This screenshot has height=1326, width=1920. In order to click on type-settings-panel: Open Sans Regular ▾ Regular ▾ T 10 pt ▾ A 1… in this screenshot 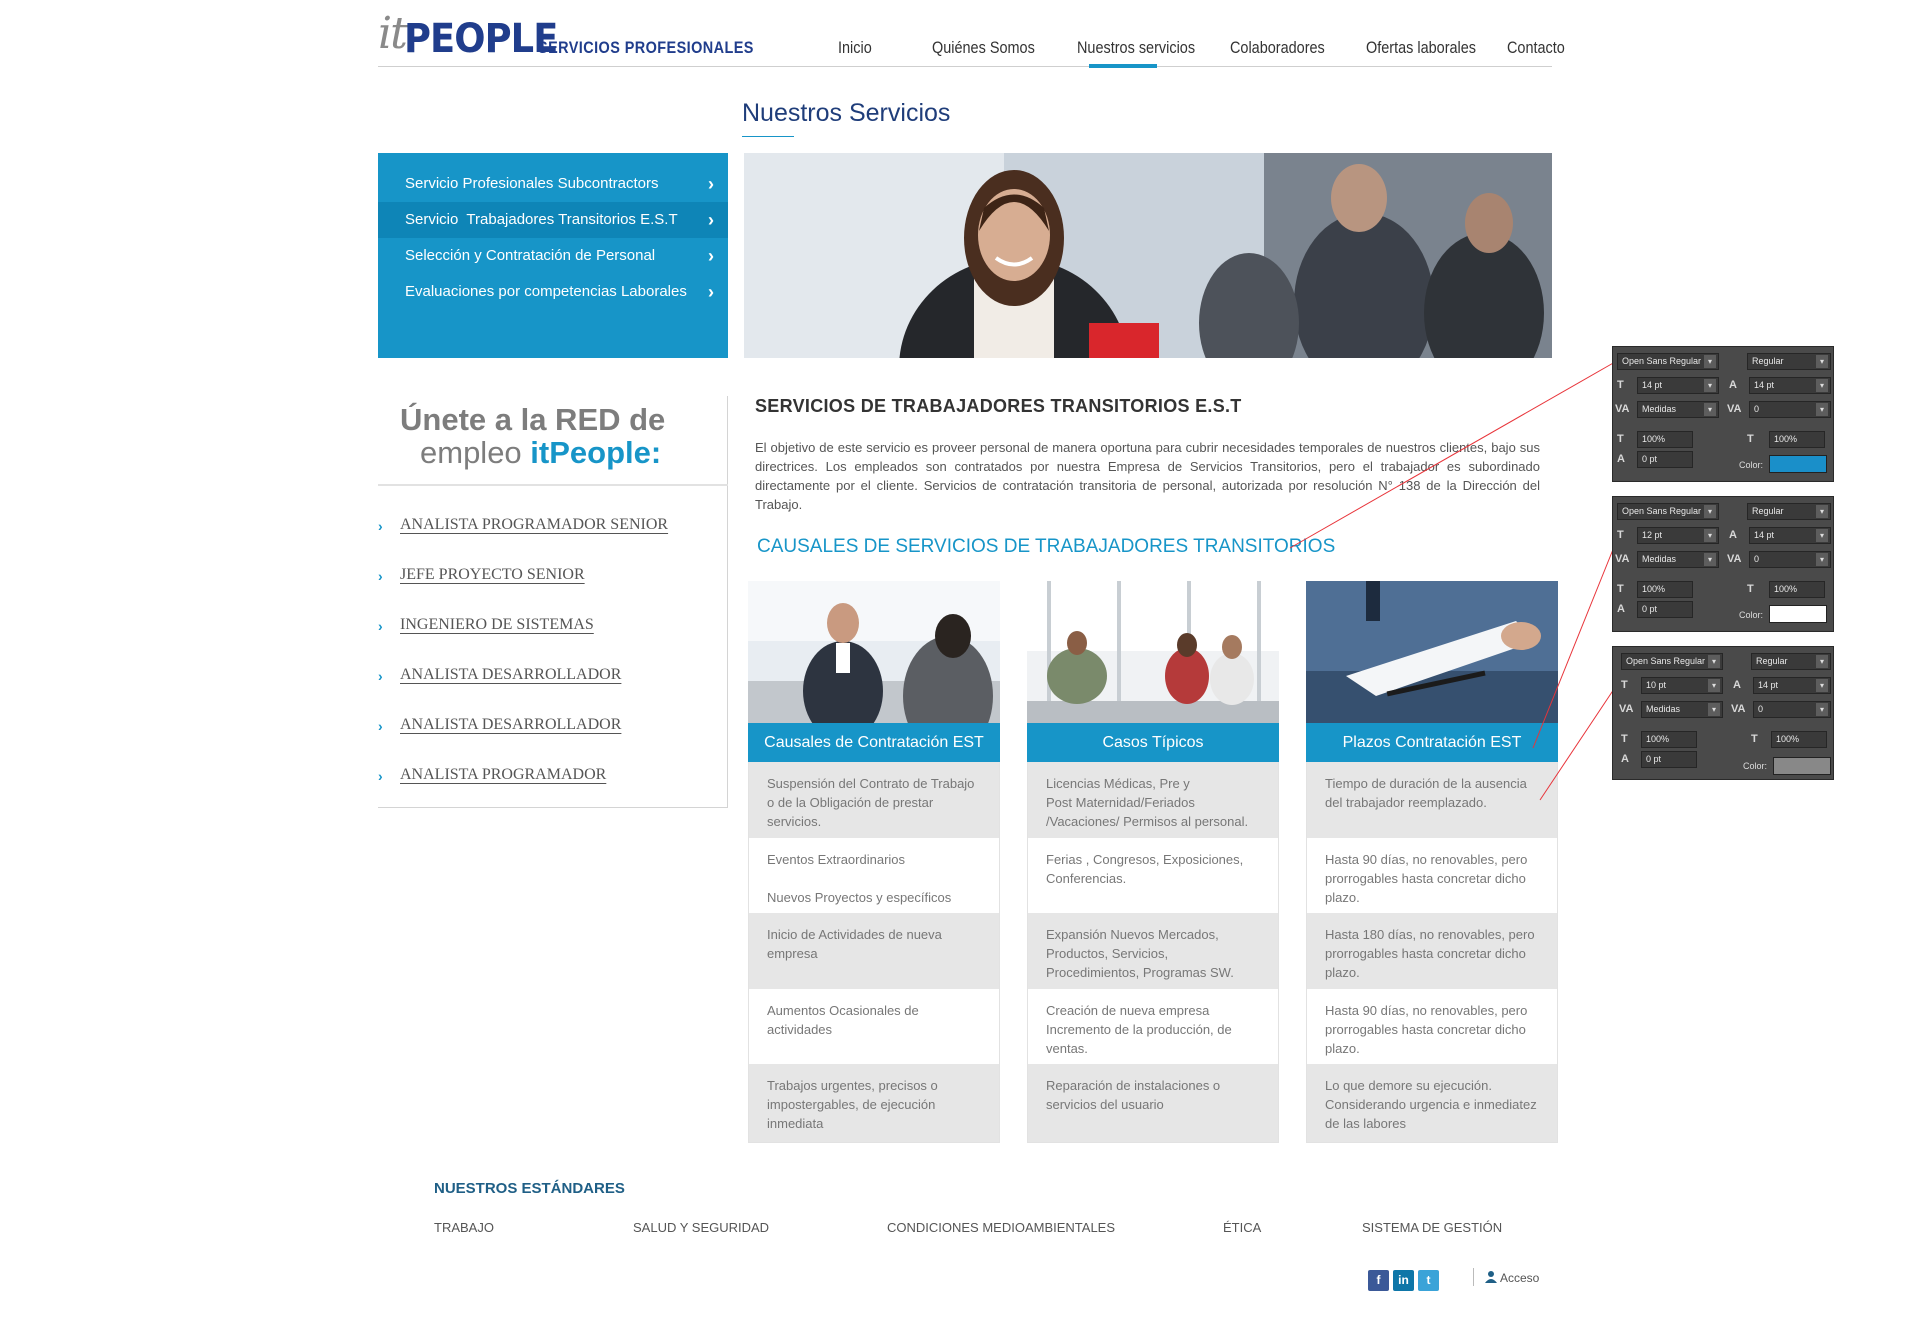, I will do `click(1723, 713)`.